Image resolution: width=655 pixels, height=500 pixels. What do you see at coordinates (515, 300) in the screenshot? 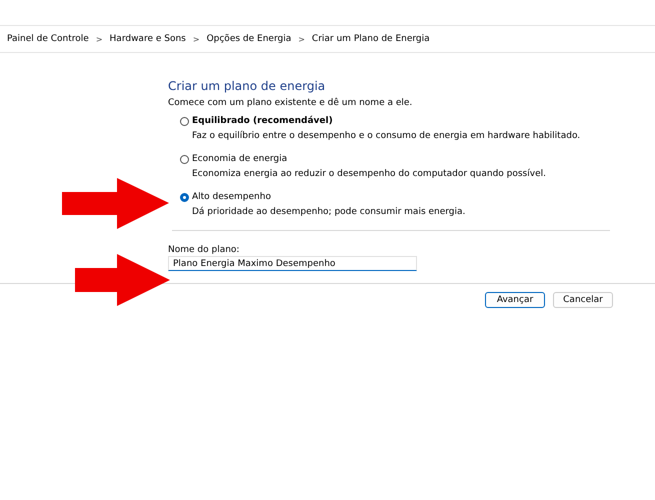
I see `dialog-button: Avançar` at bounding box center [515, 300].